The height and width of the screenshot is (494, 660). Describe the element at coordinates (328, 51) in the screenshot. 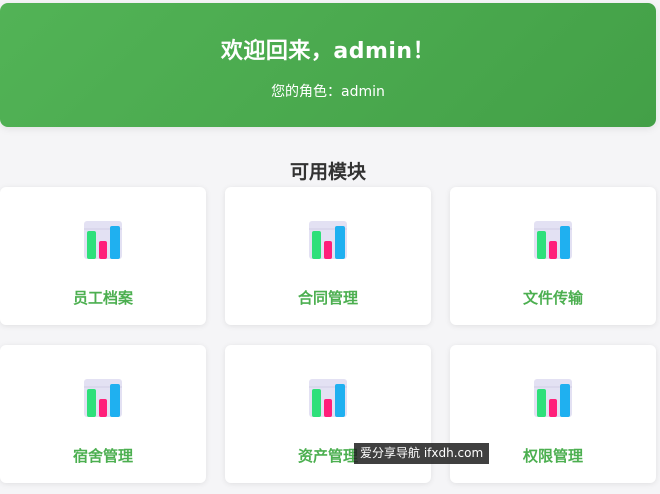

I see `welcome-title: 欢迎回来，admin！` at that location.